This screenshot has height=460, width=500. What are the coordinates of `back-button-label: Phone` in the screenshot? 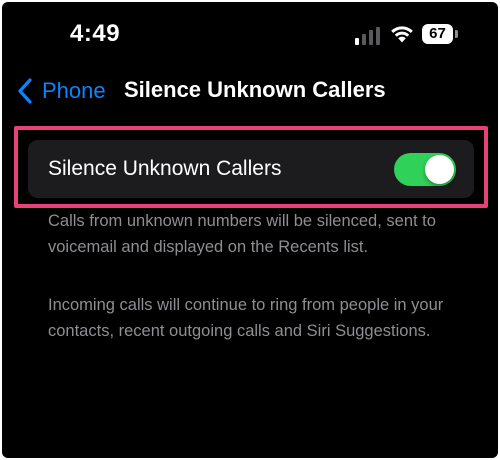 It's located at (74, 90).